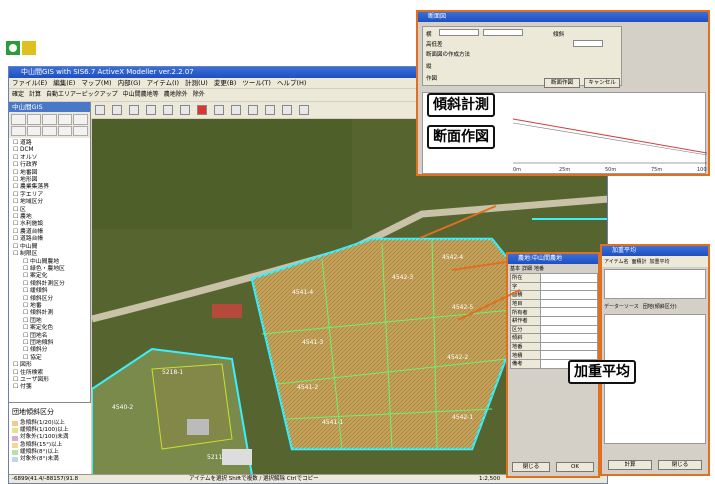 The height and width of the screenshot is (484, 715). What do you see at coordinates (50, 262) in the screenshot?
I see `tree-item: ☐ 中山間農地` at bounding box center [50, 262].